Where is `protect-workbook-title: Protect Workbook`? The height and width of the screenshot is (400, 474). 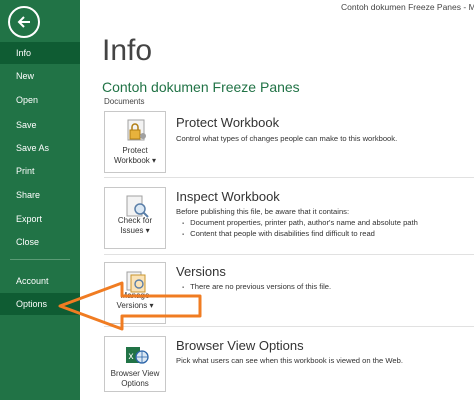 protect-workbook-title: Protect Workbook is located at coordinates (228, 122).